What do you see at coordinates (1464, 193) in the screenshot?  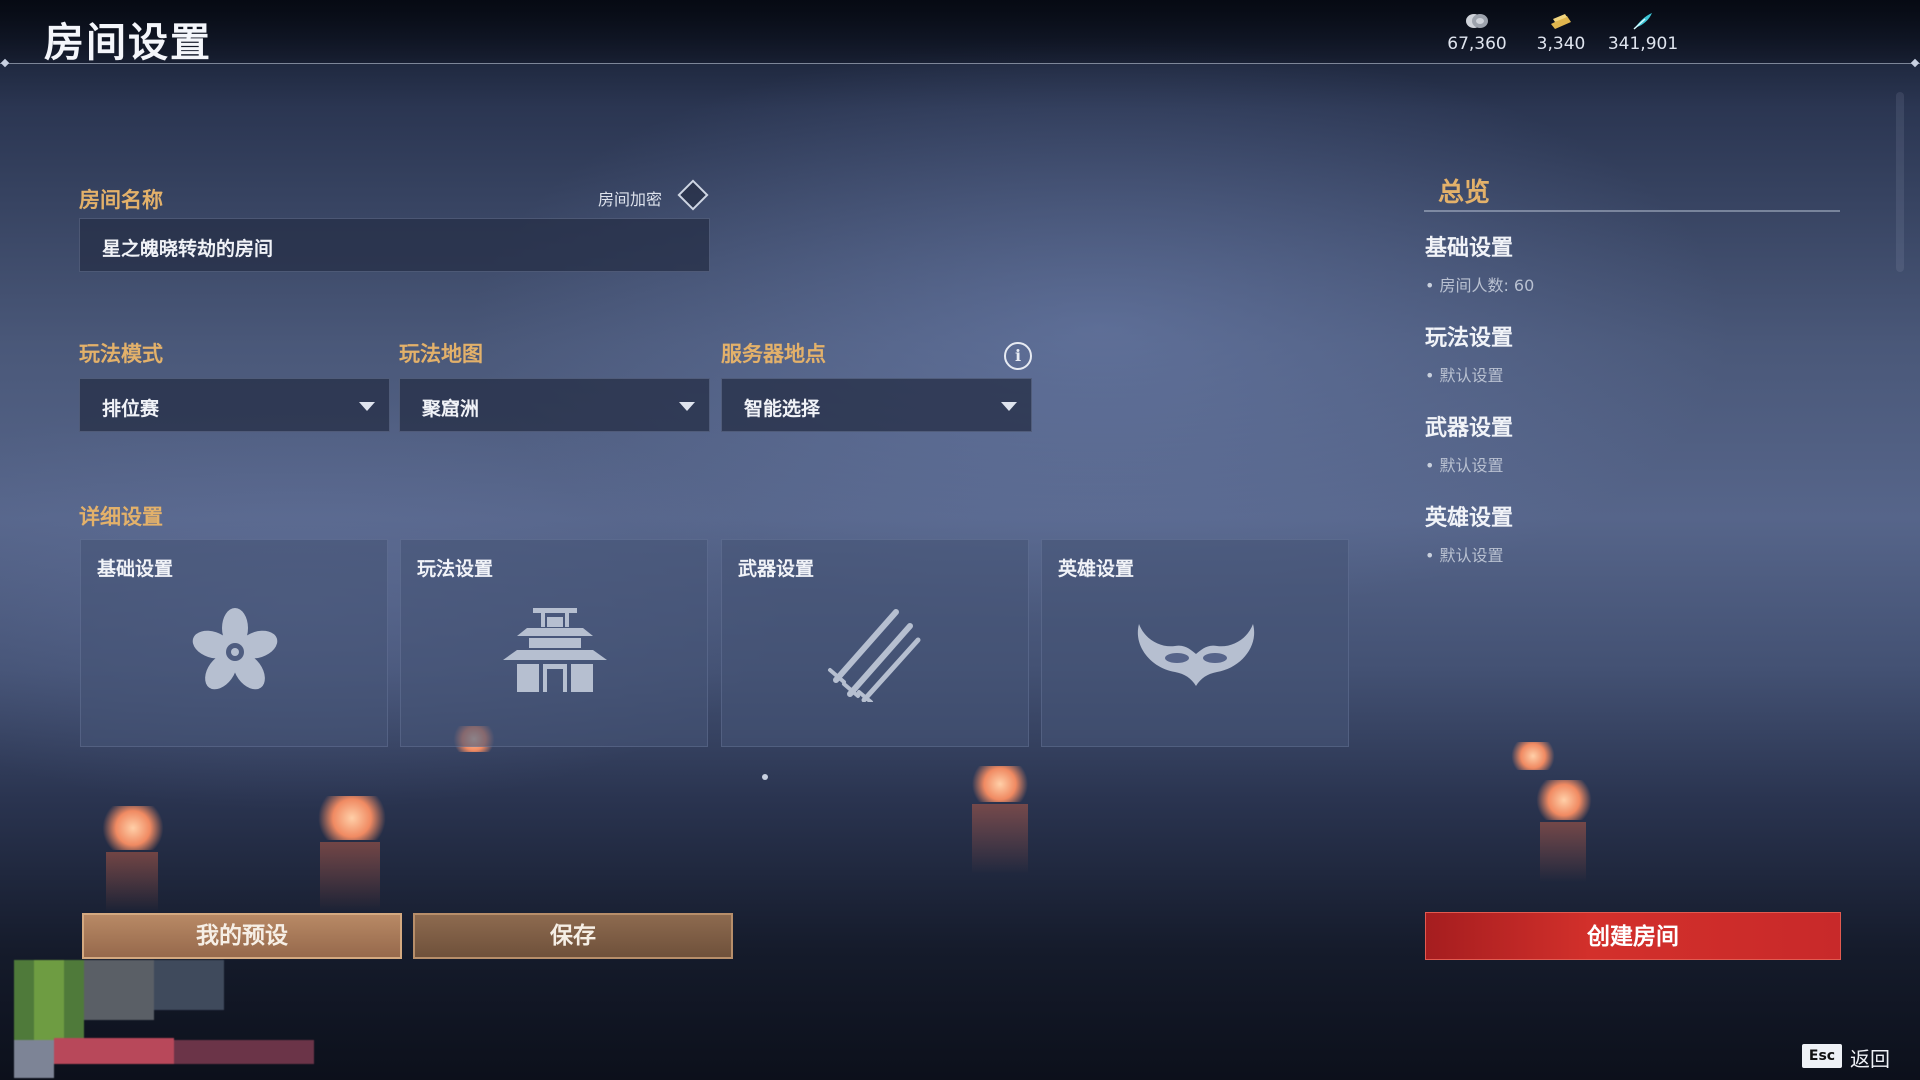 I see `overview-title: 总览` at bounding box center [1464, 193].